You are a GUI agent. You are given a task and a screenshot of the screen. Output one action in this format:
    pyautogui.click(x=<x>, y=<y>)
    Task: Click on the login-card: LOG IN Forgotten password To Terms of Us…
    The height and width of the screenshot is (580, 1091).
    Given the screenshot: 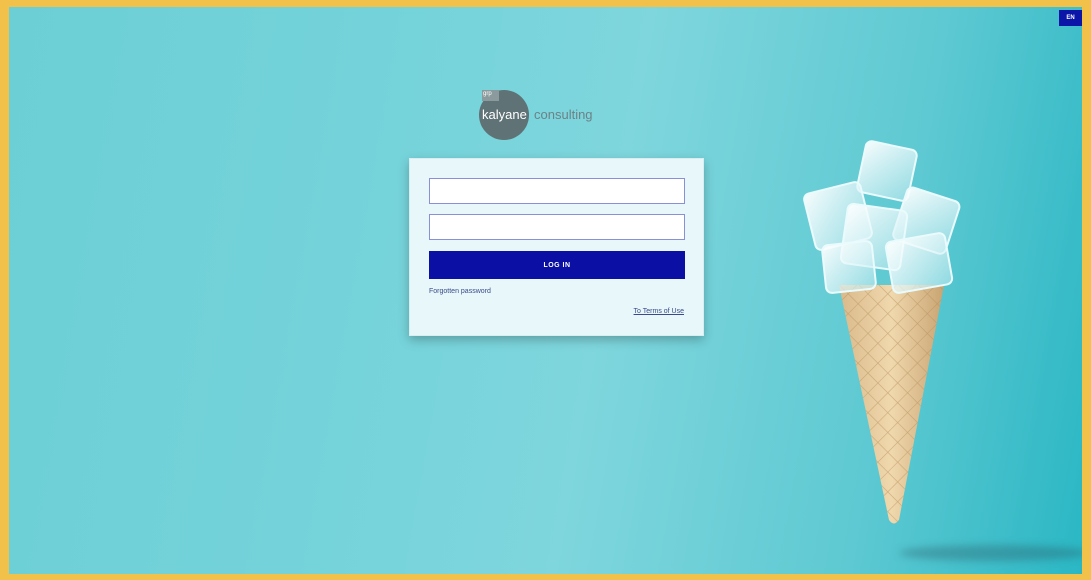 What is the action you would take?
    pyautogui.click(x=556, y=247)
    